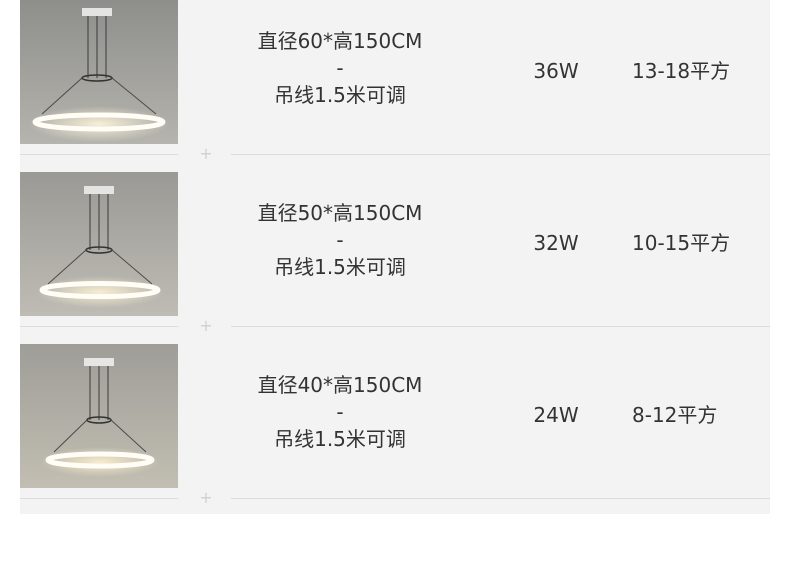 The image size is (790, 564). Describe the element at coordinates (675, 415) in the screenshot. I see `area-value: 8-12平方` at that location.